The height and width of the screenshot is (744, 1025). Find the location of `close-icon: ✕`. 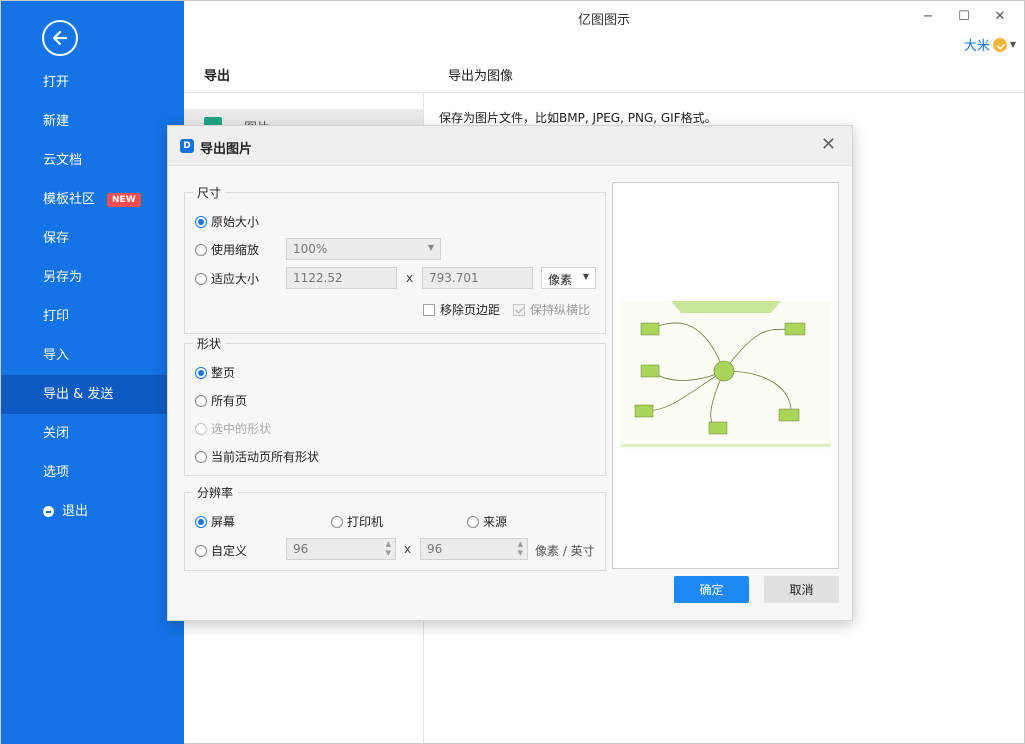

close-icon: ✕ is located at coordinates (828, 145).